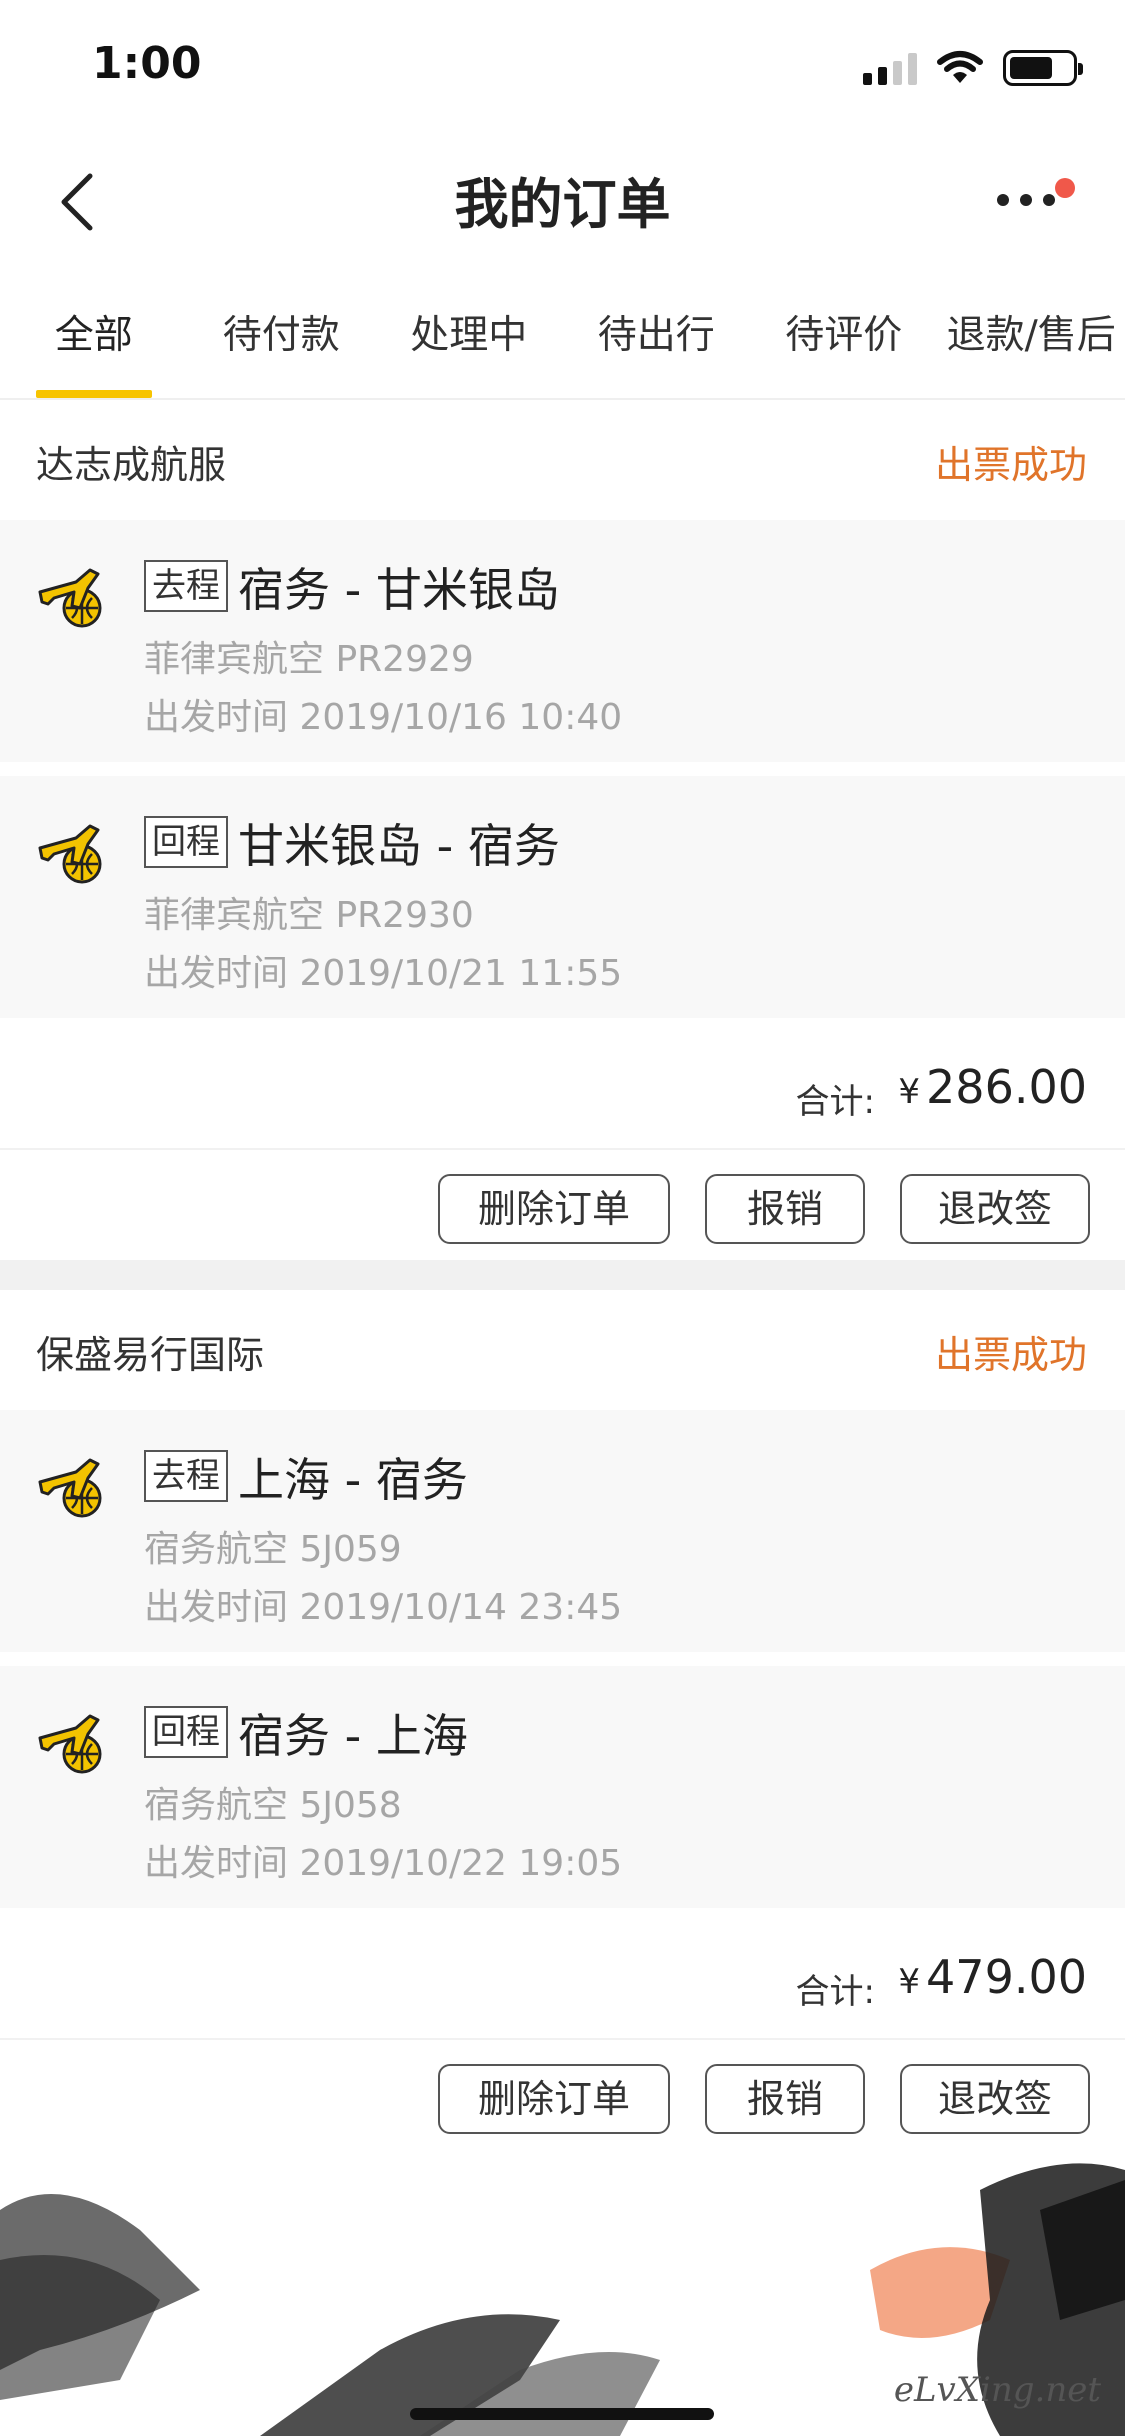 This screenshot has height=2436, width=1125. Describe the element at coordinates (353, 1480) in the screenshot. I see `segment-route: 上海 - 宿务` at that location.